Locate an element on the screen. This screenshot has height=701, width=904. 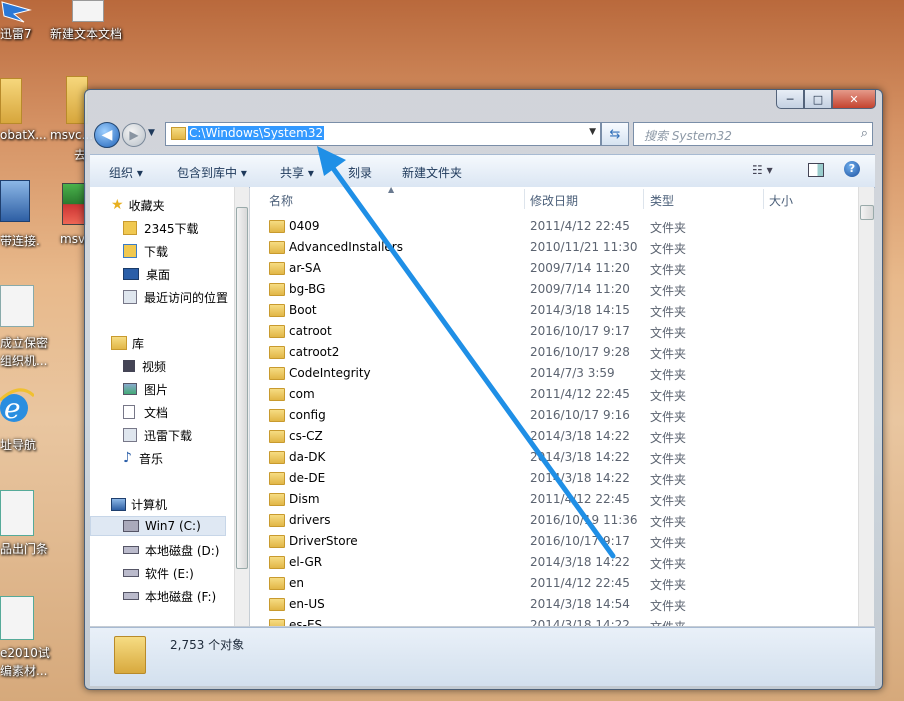
file-date: 2011/4/12 22:45 is located at coordinates (580, 394).